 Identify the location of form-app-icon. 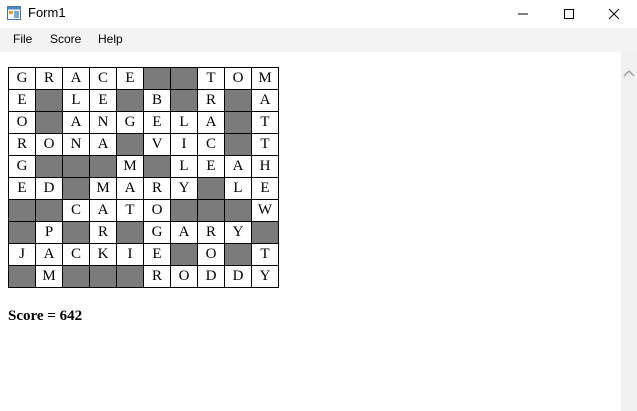
(14, 13).